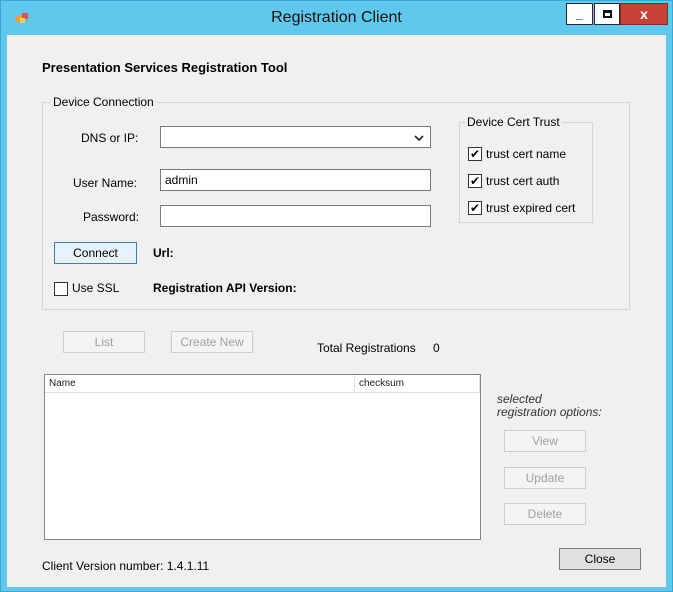 This screenshot has width=673, height=592. I want to click on password-label: Password:, so click(111, 217).